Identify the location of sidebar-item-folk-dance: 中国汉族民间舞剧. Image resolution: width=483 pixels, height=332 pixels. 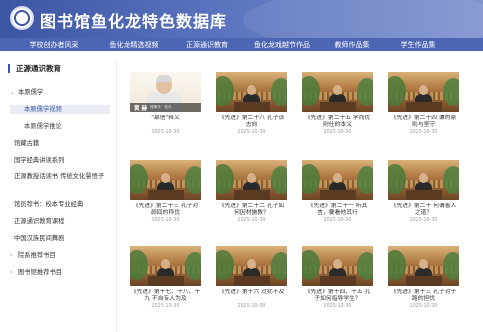
(39, 238).